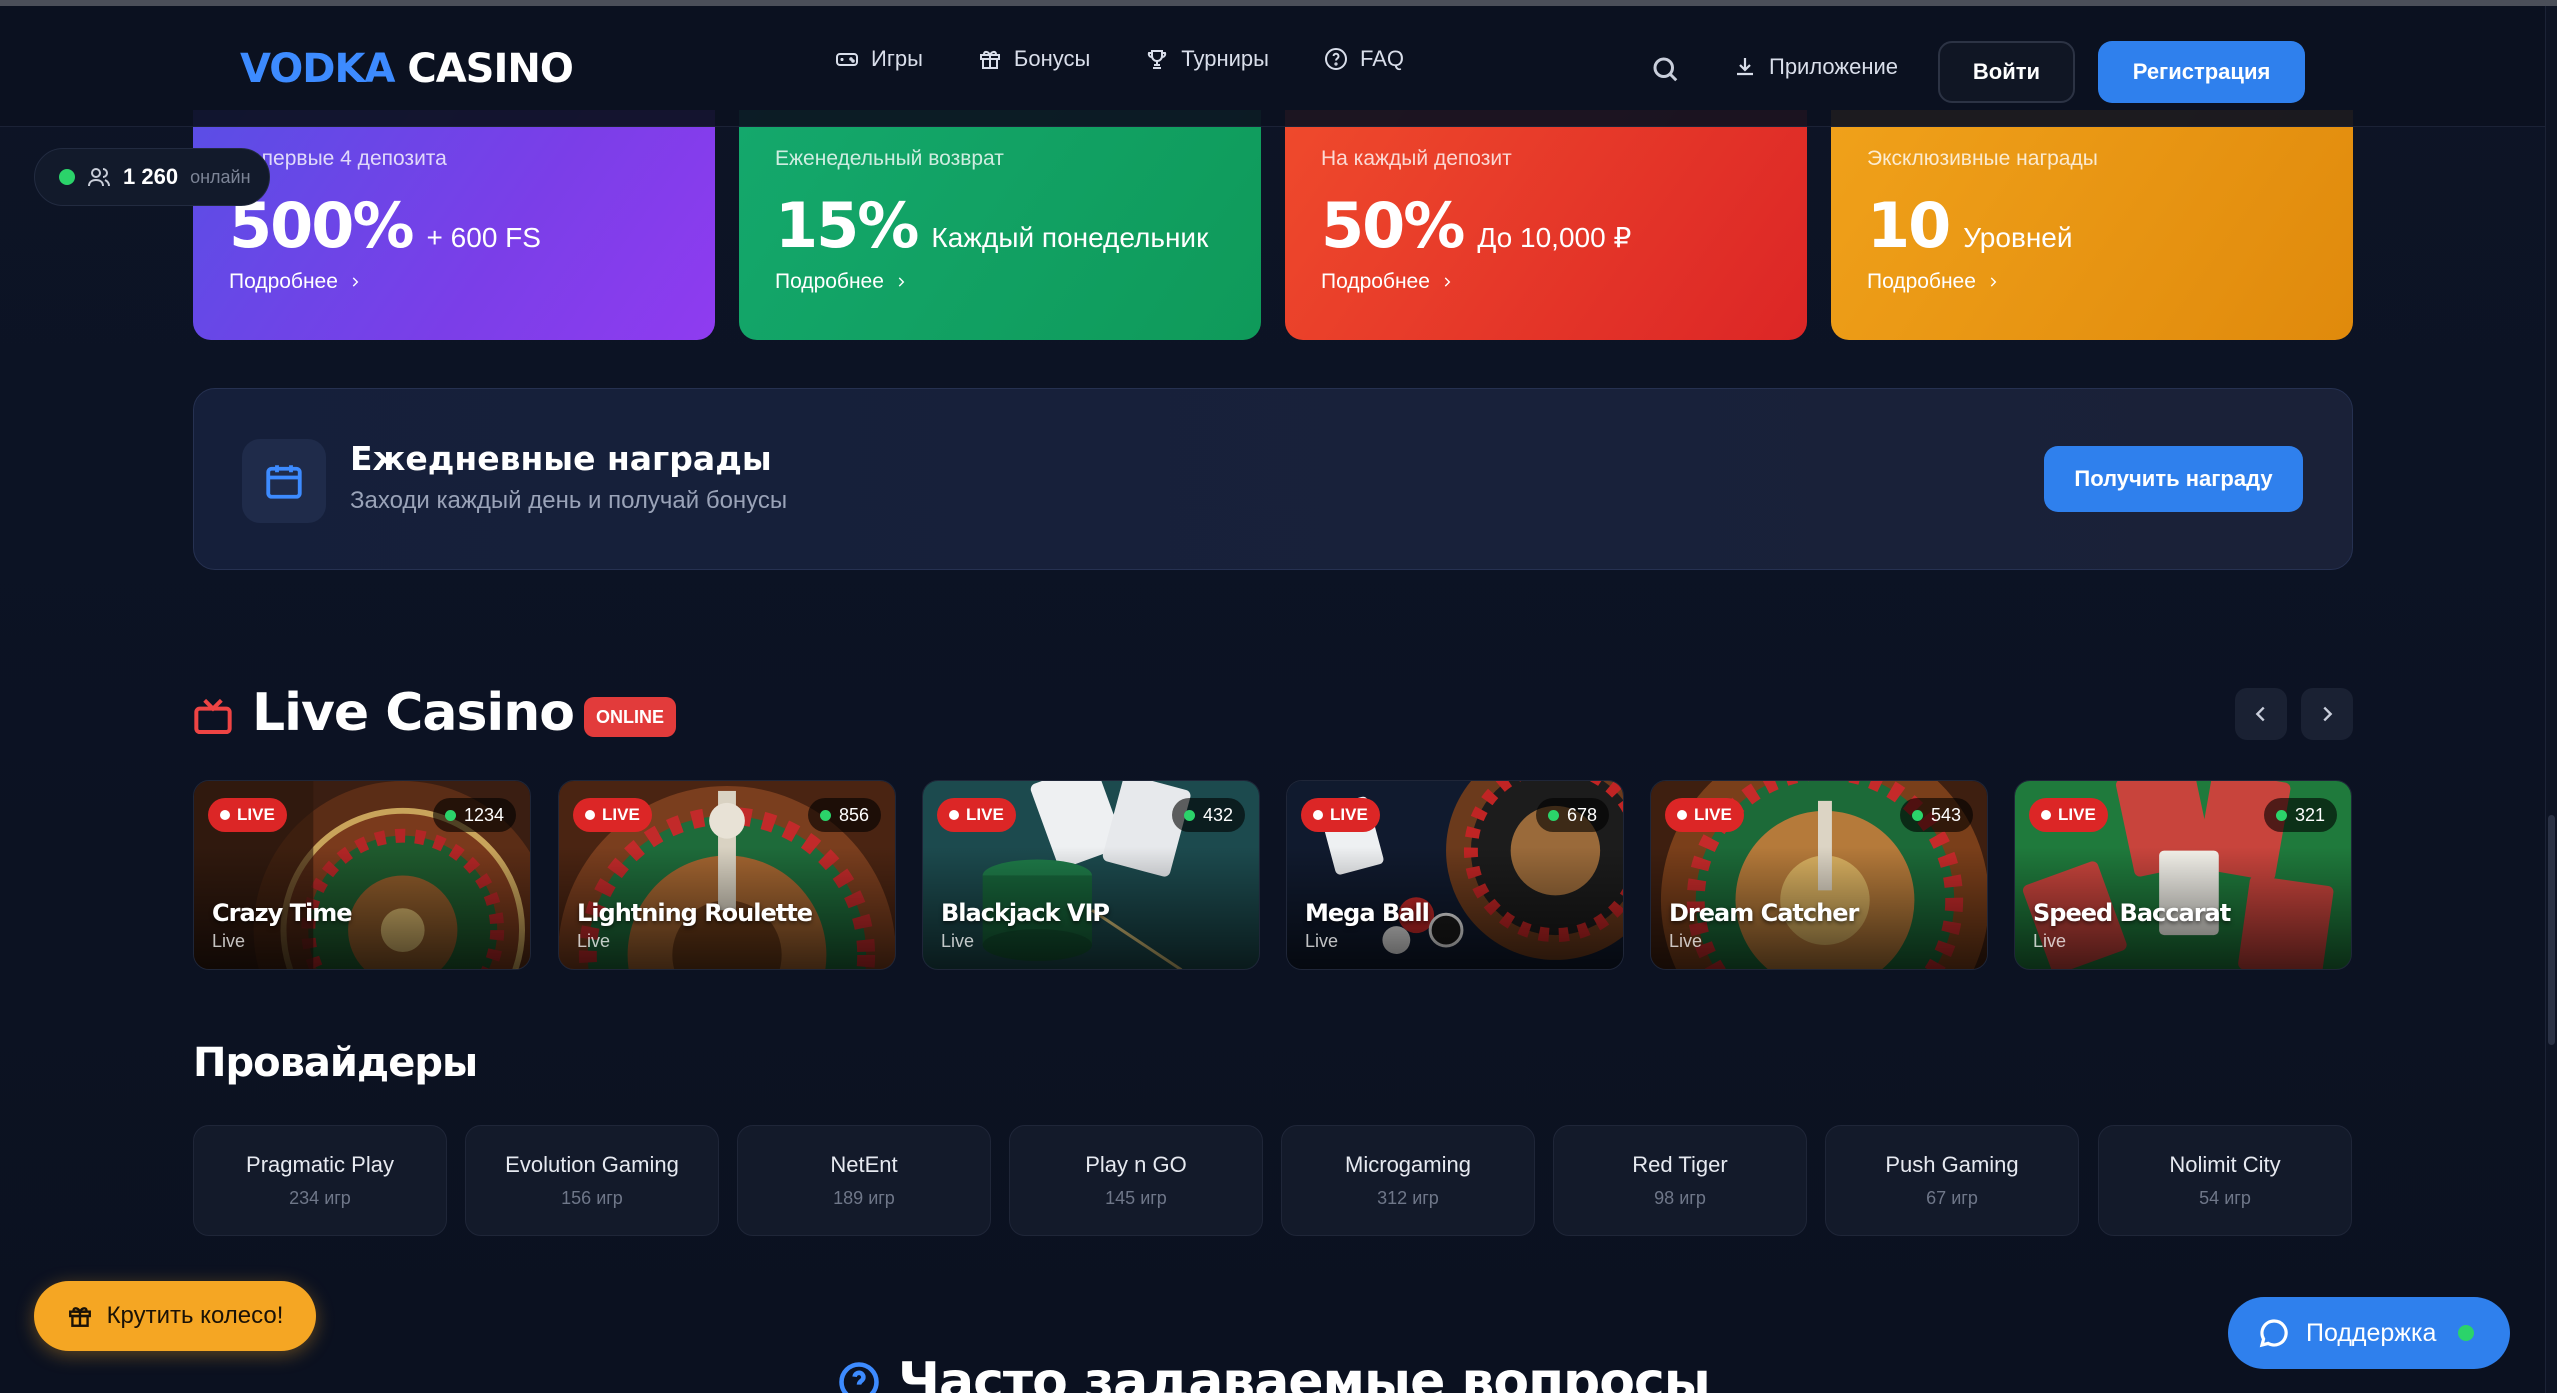 The width and height of the screenshot is (2557, 1393). Describe the element at coordinates (1225, 58) in the screenshot. I see `nav-label: Турниры` at that location.